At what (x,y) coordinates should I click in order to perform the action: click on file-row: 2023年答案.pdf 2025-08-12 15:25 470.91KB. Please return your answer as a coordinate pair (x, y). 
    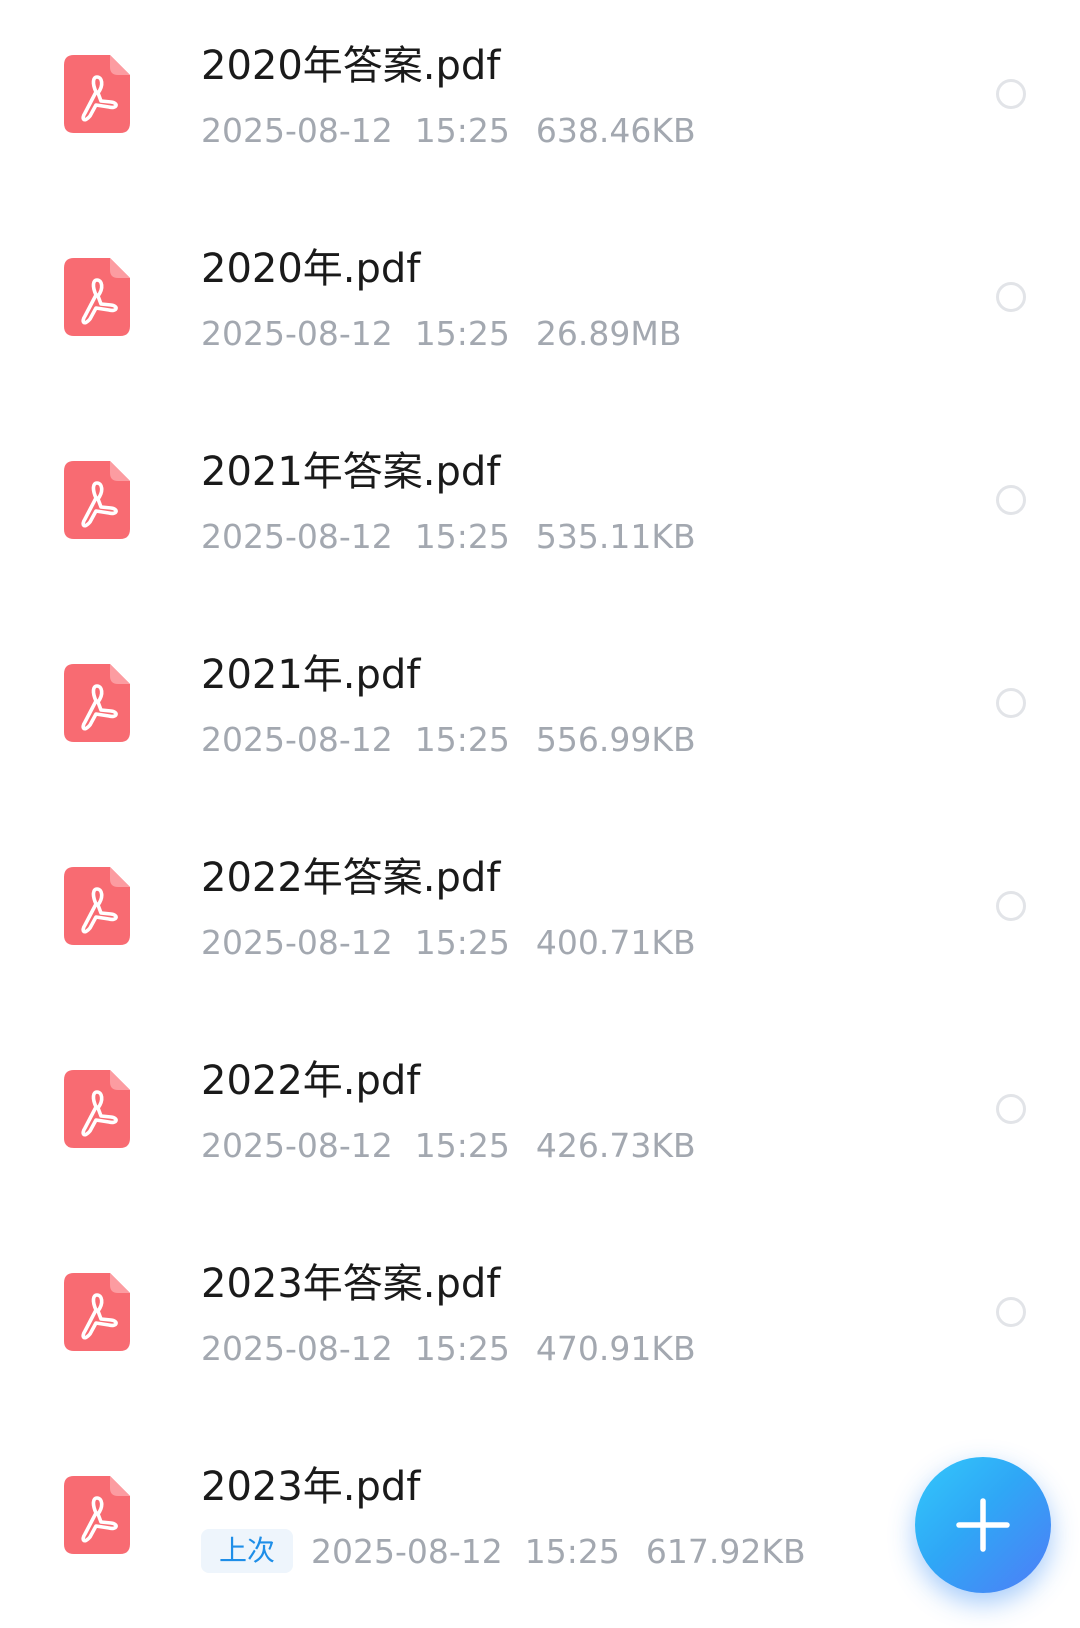
    Looking at the image, I should click on (540, 1319).